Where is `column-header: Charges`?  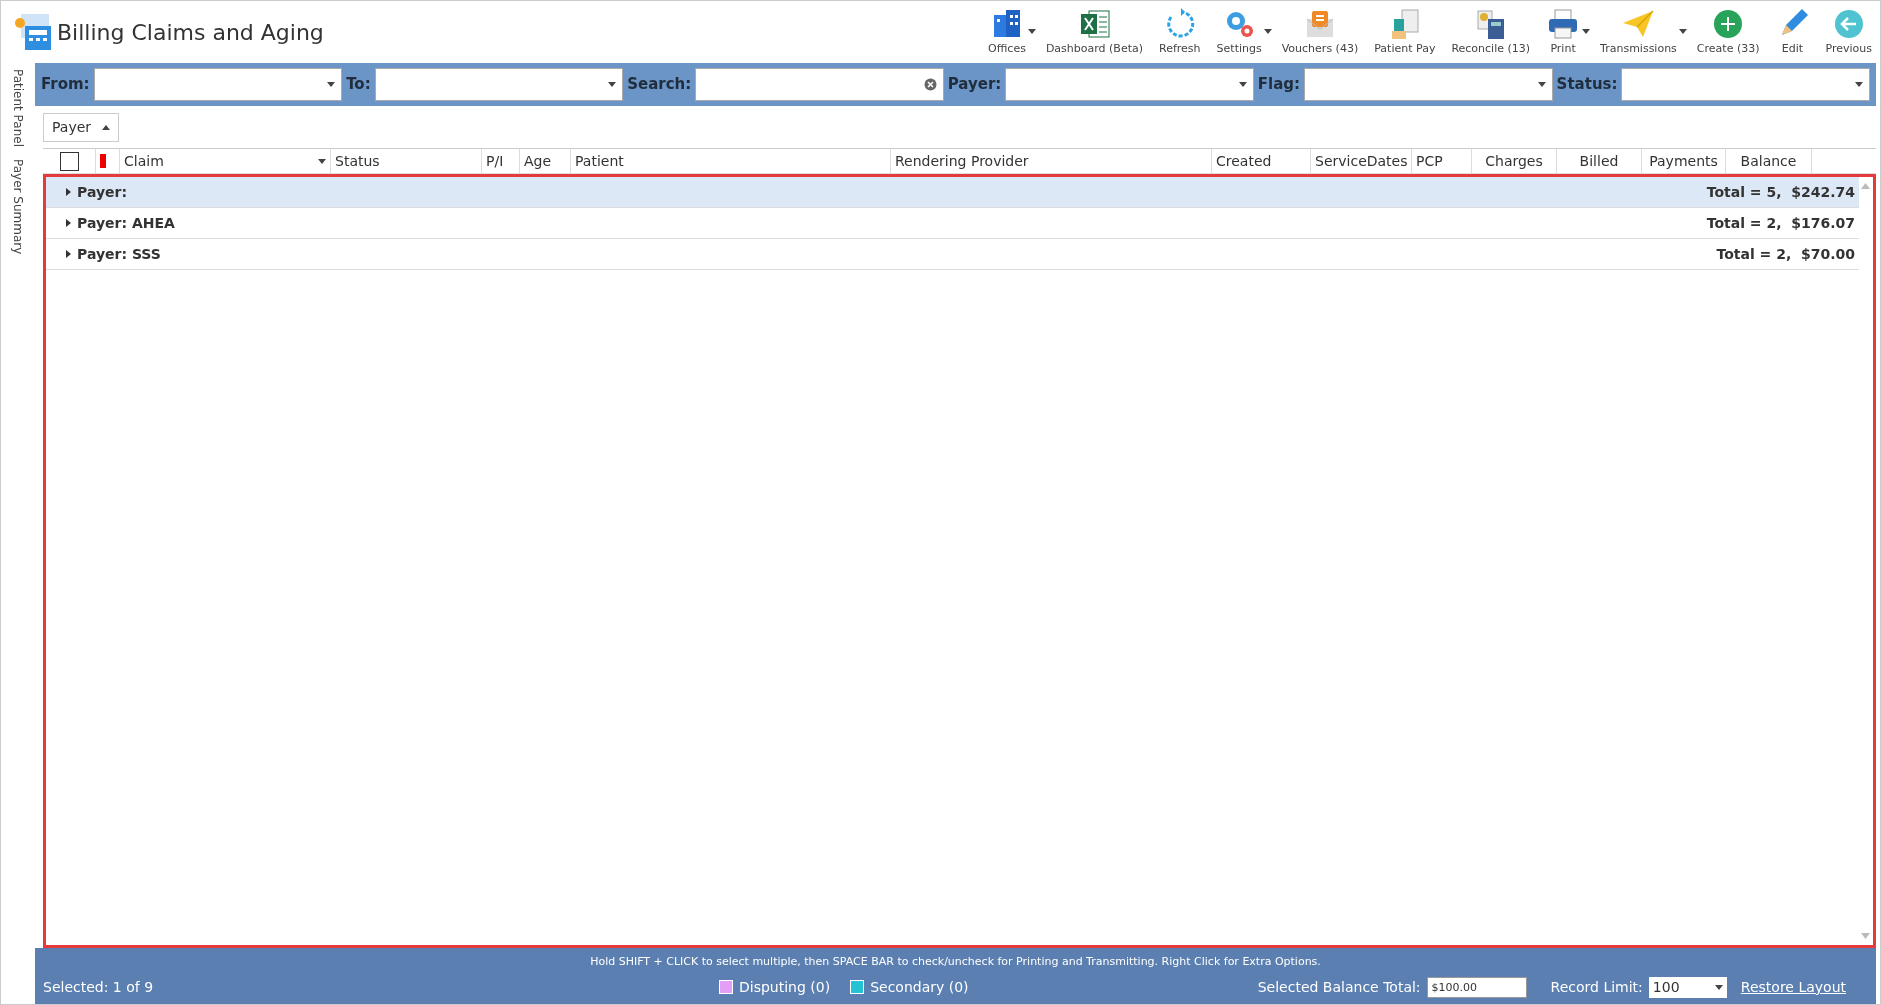
column-header: Charges is located at coordinates (1514, 161).